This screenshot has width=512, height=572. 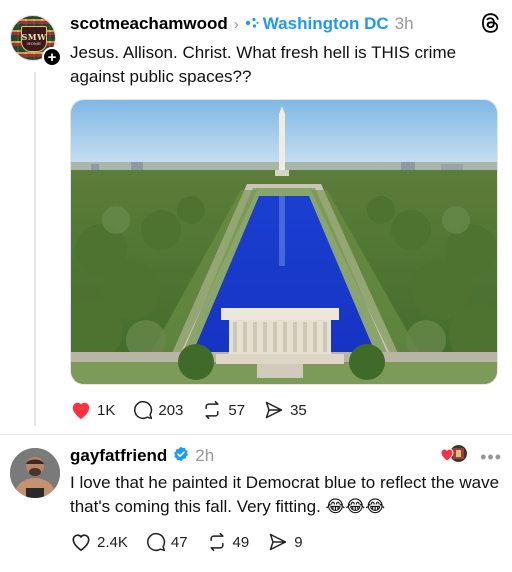 I want to click on reply-comment-count: 47, so click(x=179, y=542).